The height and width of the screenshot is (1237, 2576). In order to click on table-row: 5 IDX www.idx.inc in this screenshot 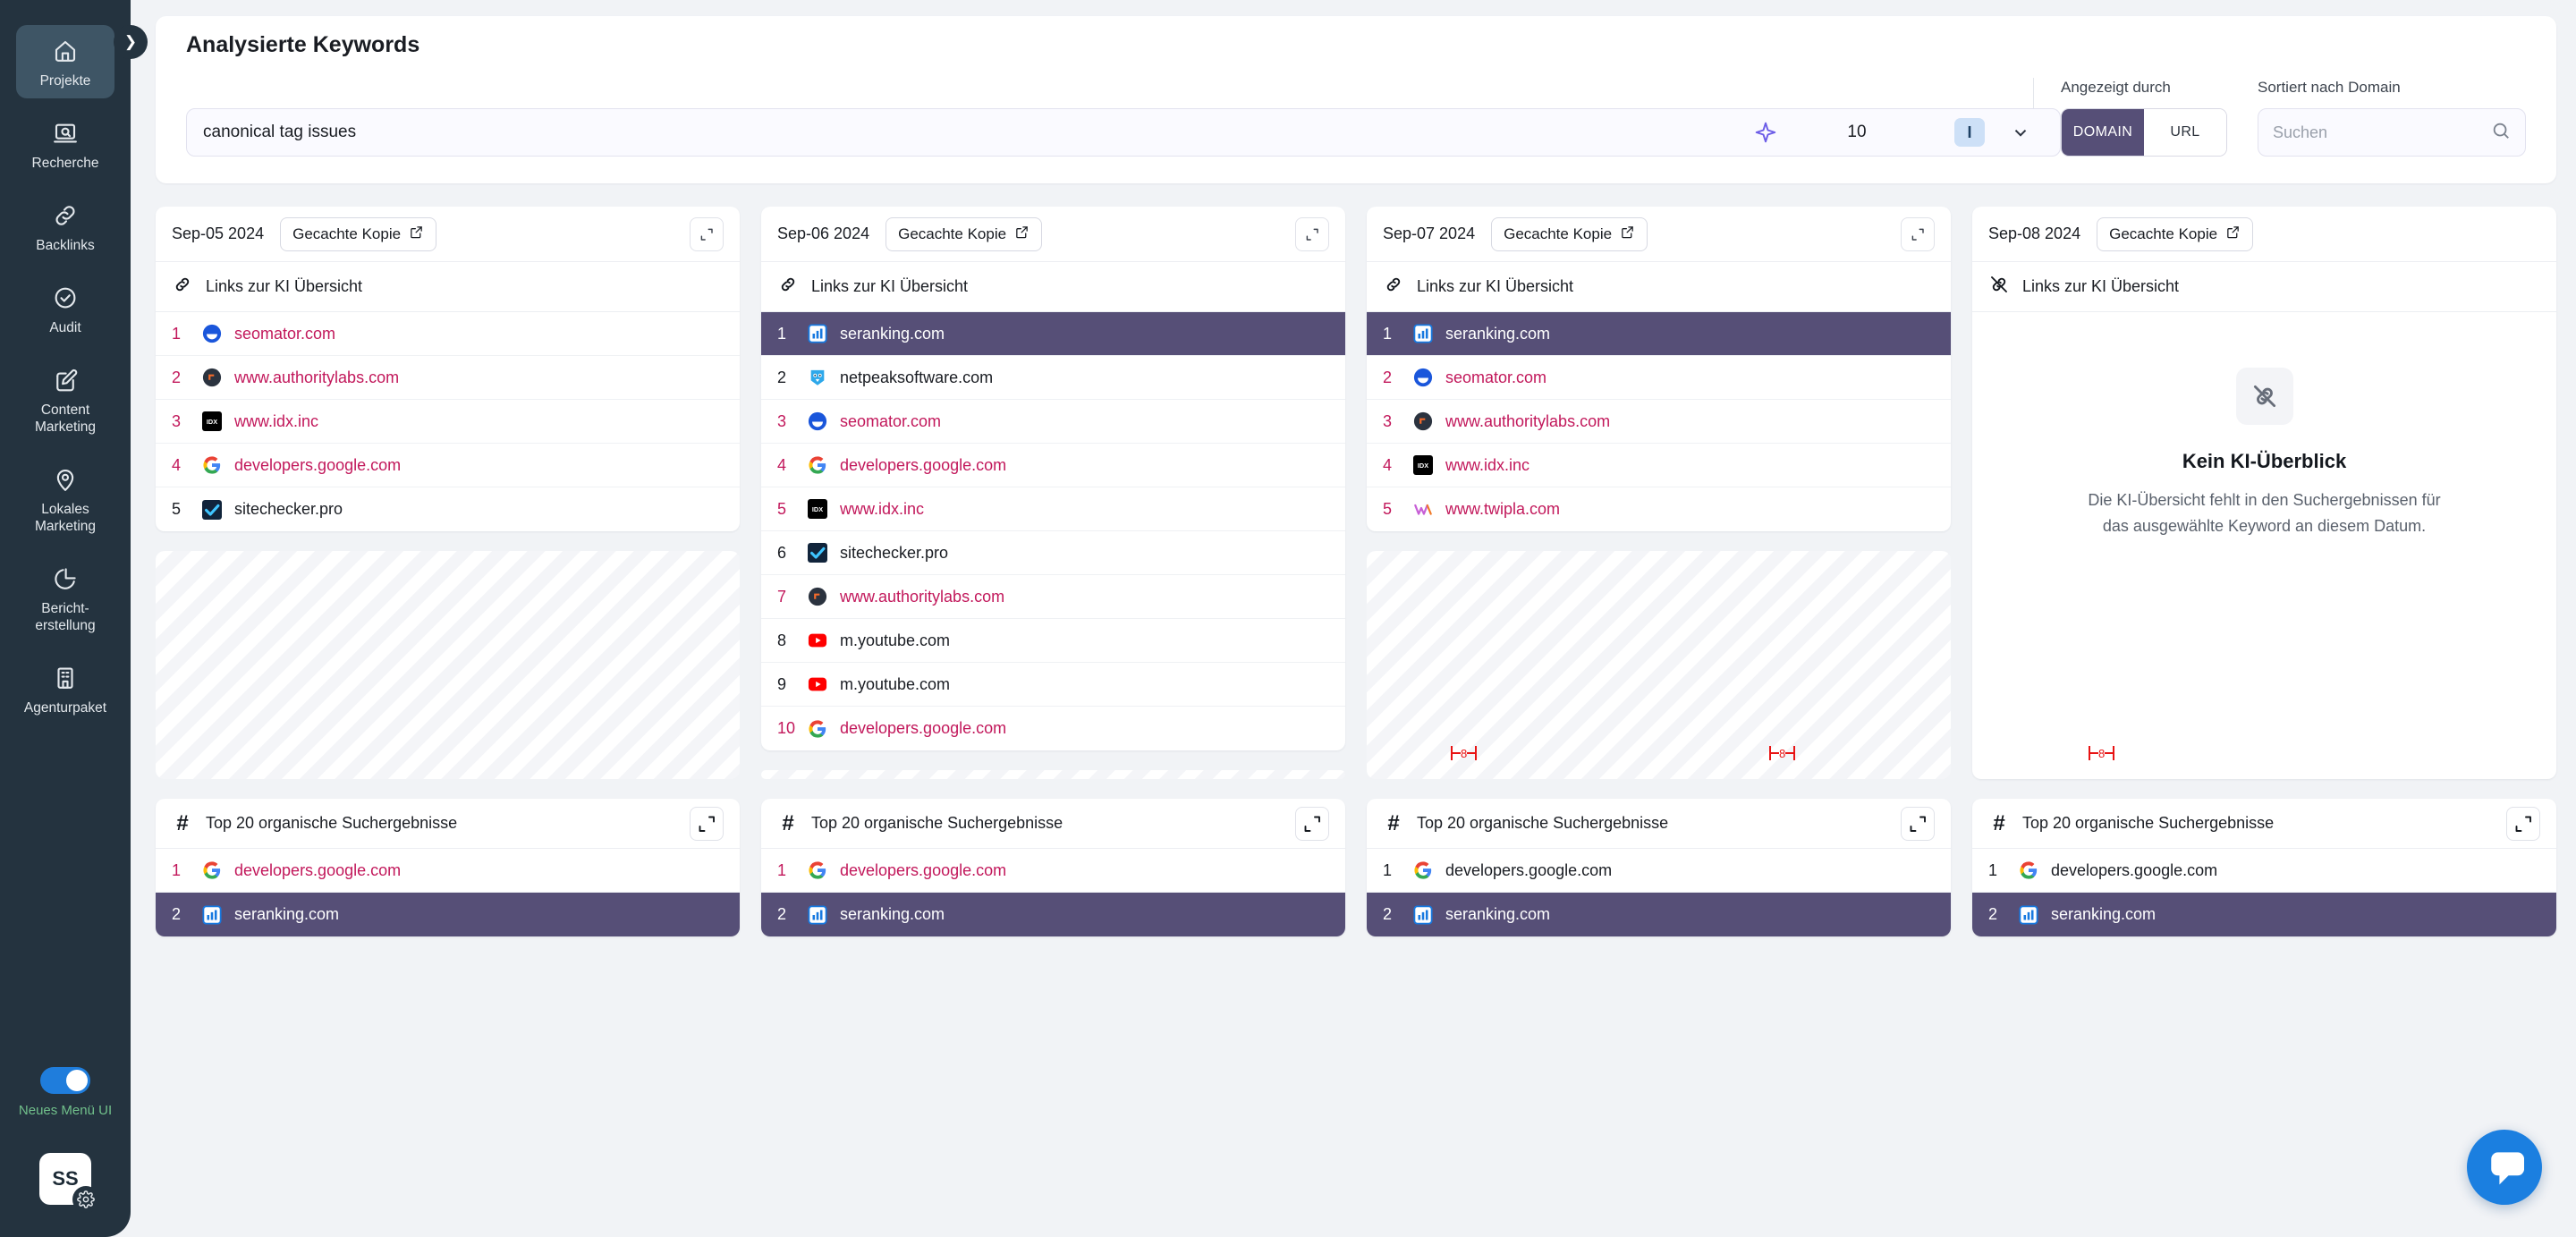, I will do `click(1053, 509)`.